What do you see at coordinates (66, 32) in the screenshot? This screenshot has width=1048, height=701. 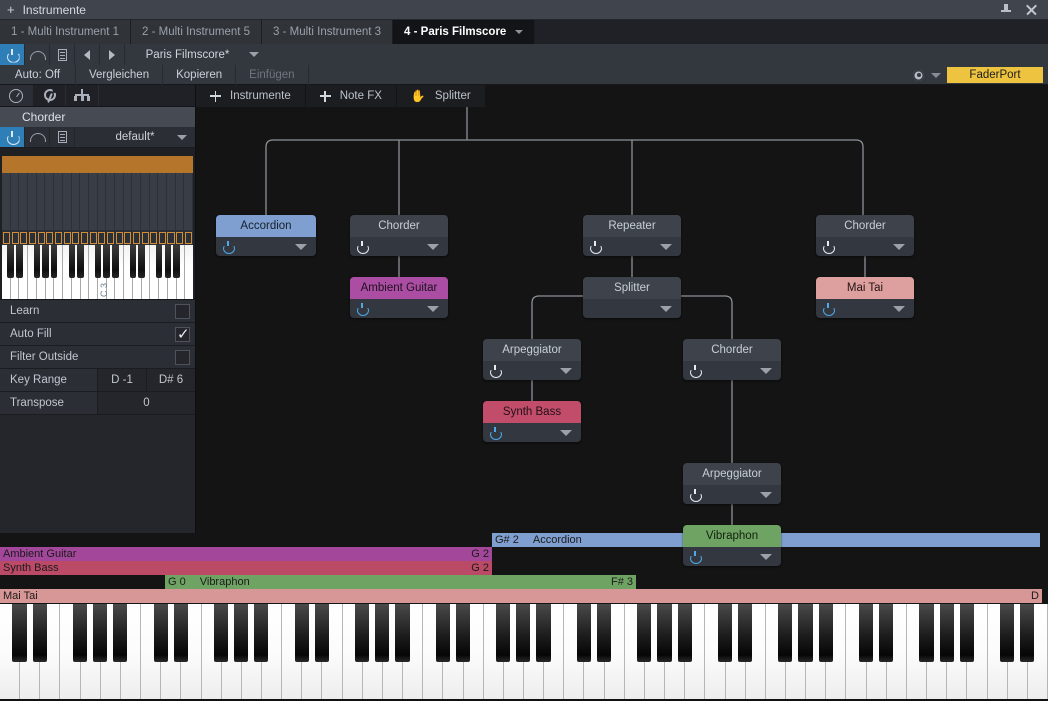 I see `instrument-tab-1: 1 - Multi Instrument 1` at bounding box center [66, 32].